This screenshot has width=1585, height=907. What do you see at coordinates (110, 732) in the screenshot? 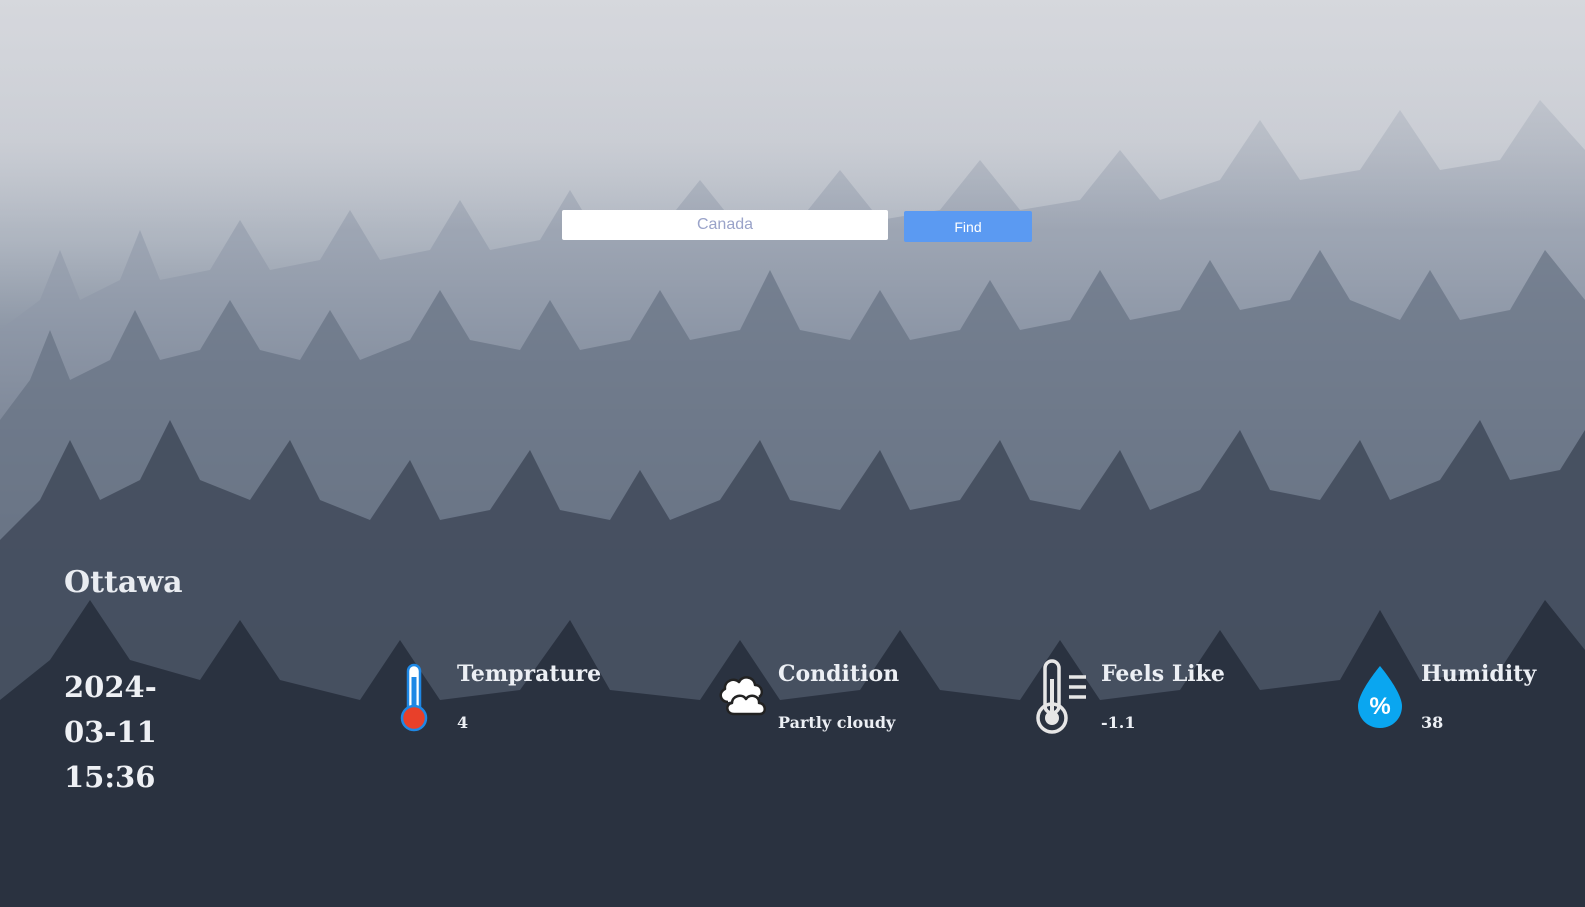
I see `date-line-2: 03-11` at bounding box center [110, 732].